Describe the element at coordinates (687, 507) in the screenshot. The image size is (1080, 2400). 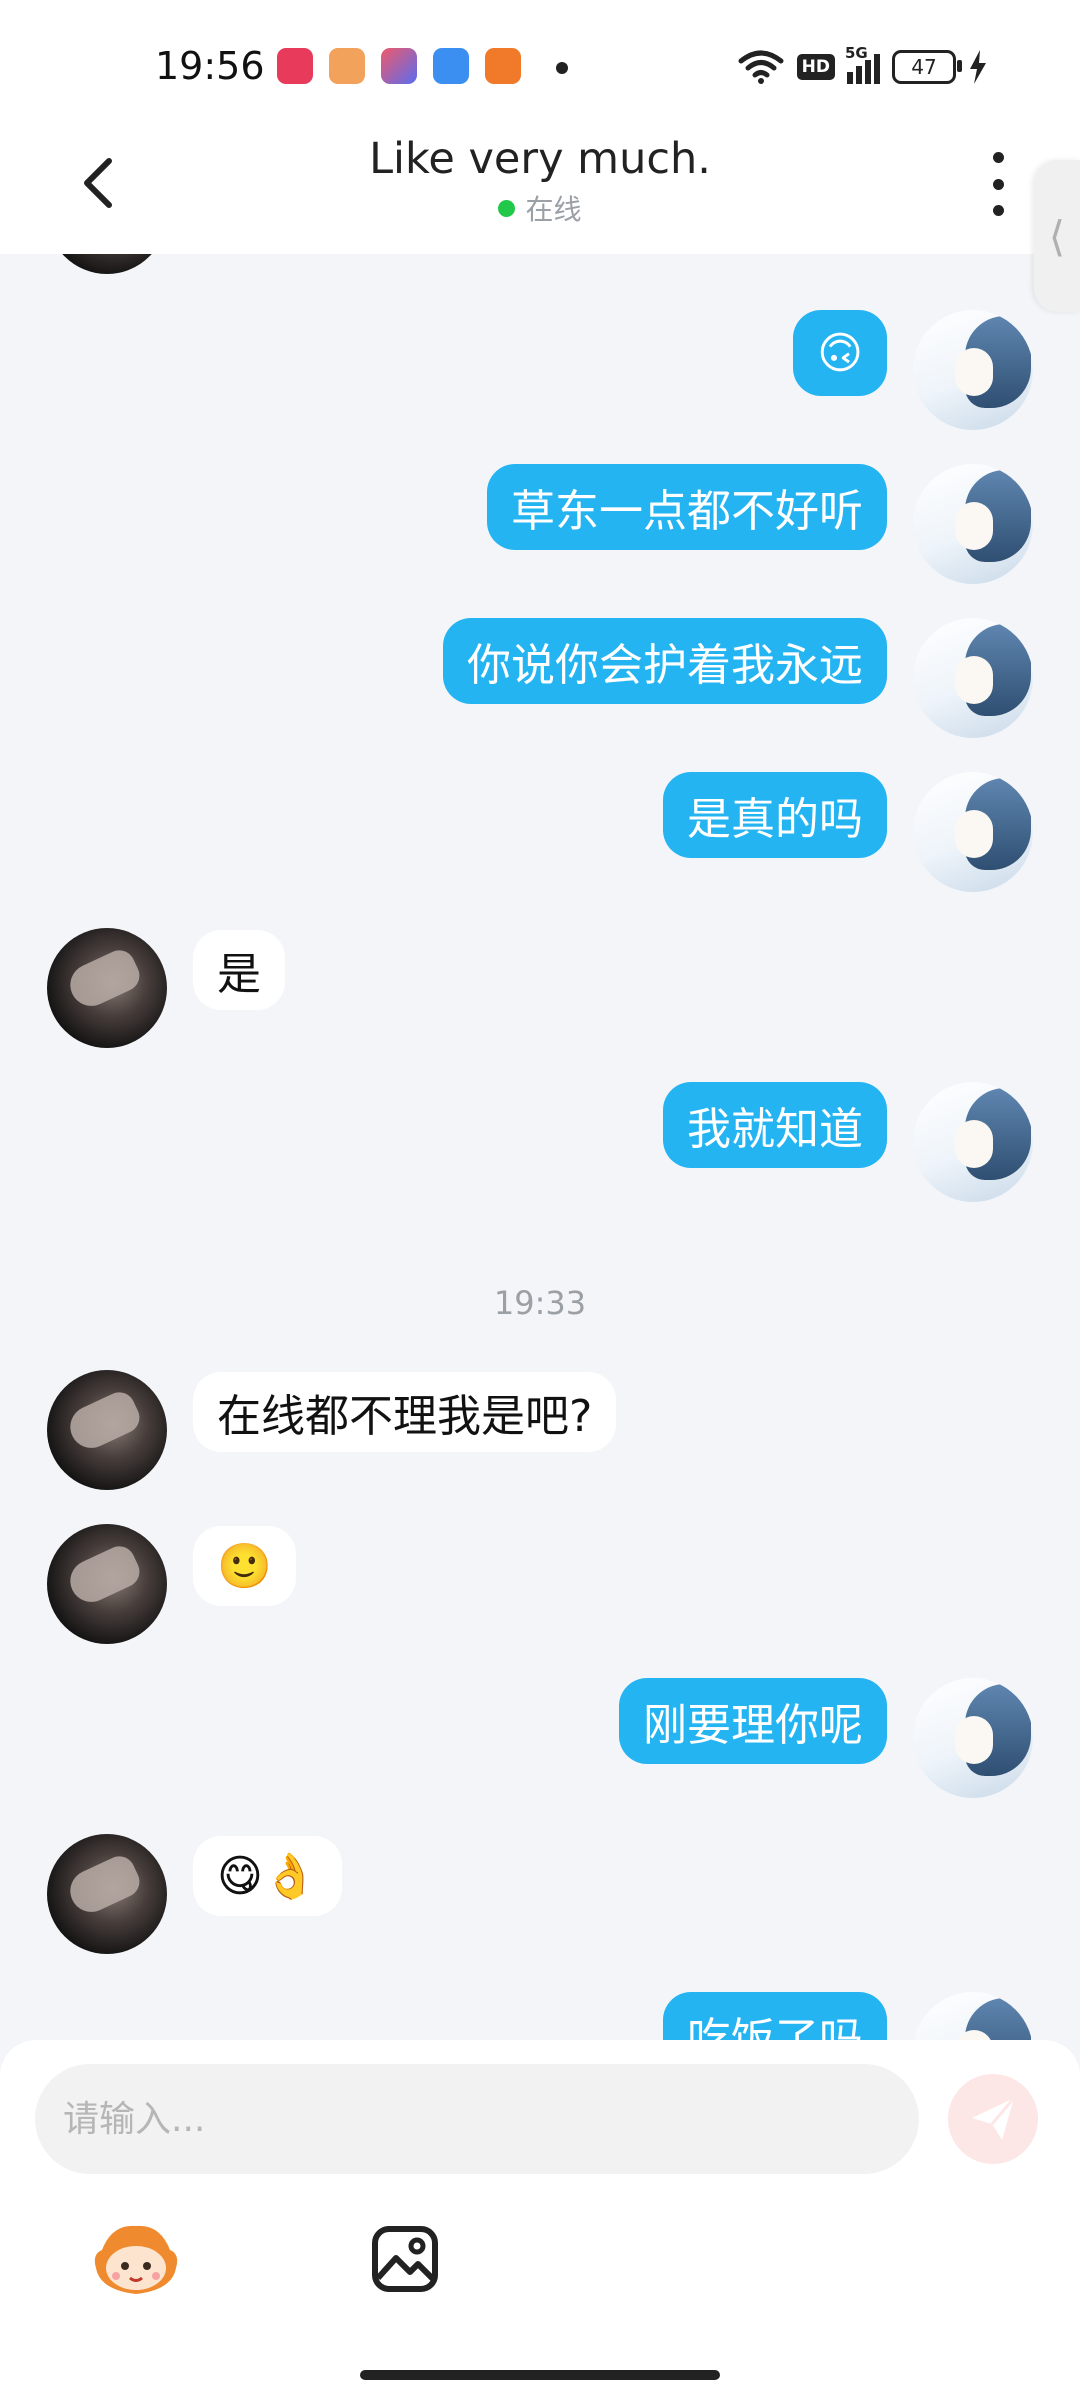
I see `sent-message-bubble: 草东一点都不好听` at that location.